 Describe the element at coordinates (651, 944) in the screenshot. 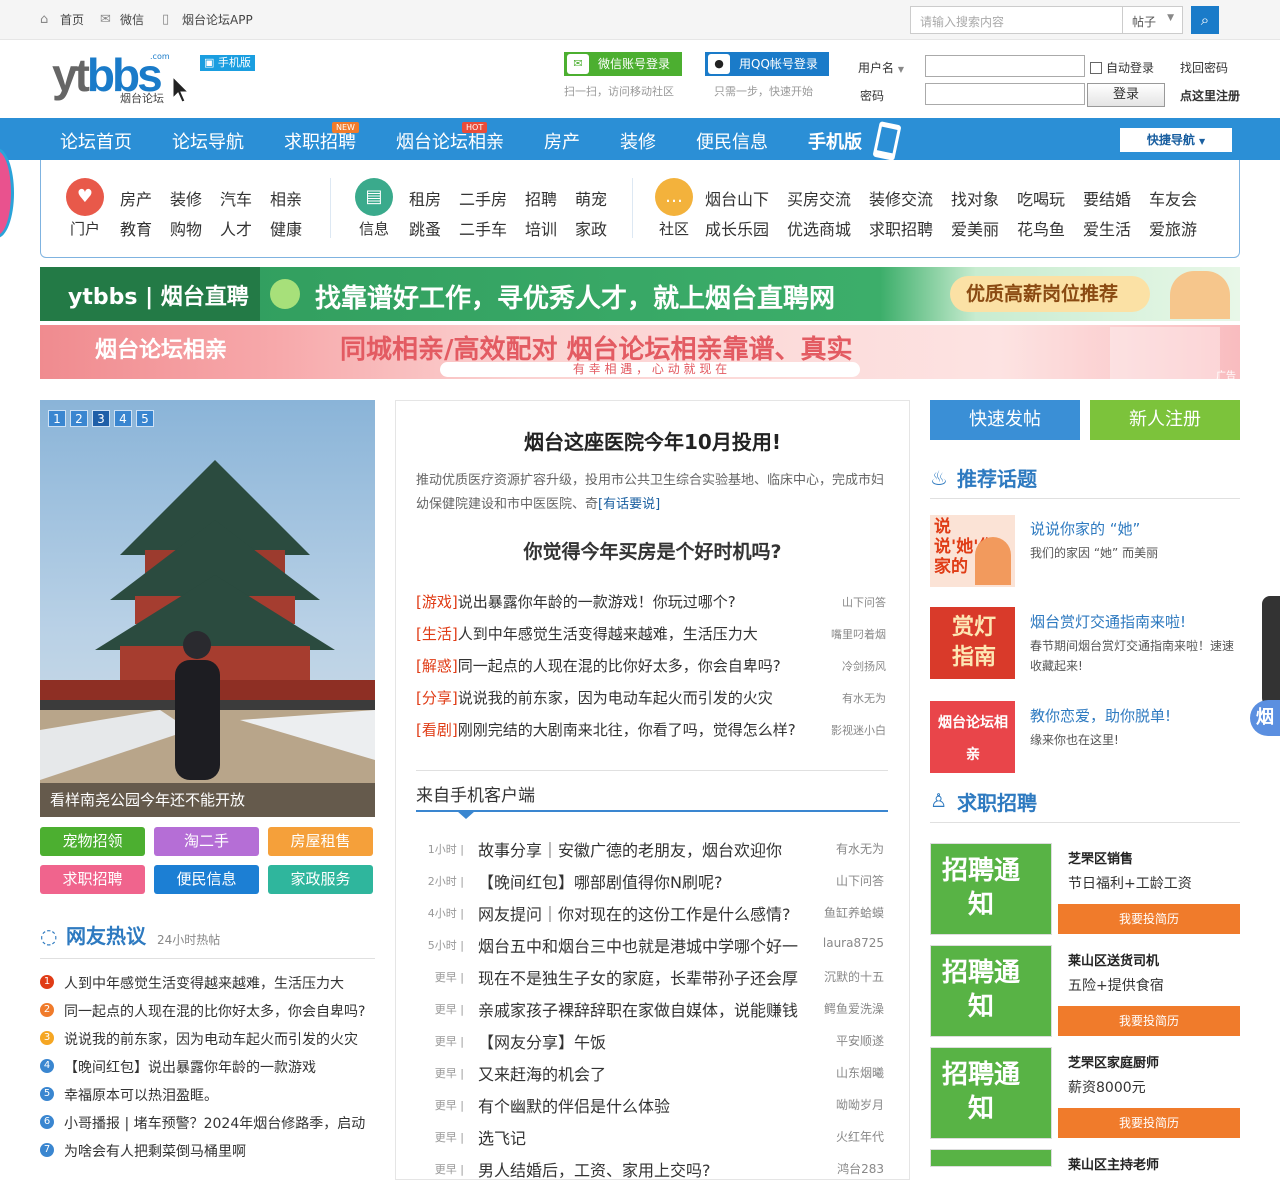

I see `mobile-post-row: 5小时 | 烟台五中和烟台三中也就是港城中学哪个好一 laura8725` at that location.